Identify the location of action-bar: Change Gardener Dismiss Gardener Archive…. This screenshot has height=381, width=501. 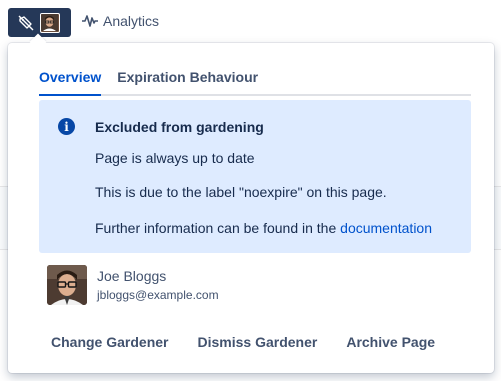
(243, 342).